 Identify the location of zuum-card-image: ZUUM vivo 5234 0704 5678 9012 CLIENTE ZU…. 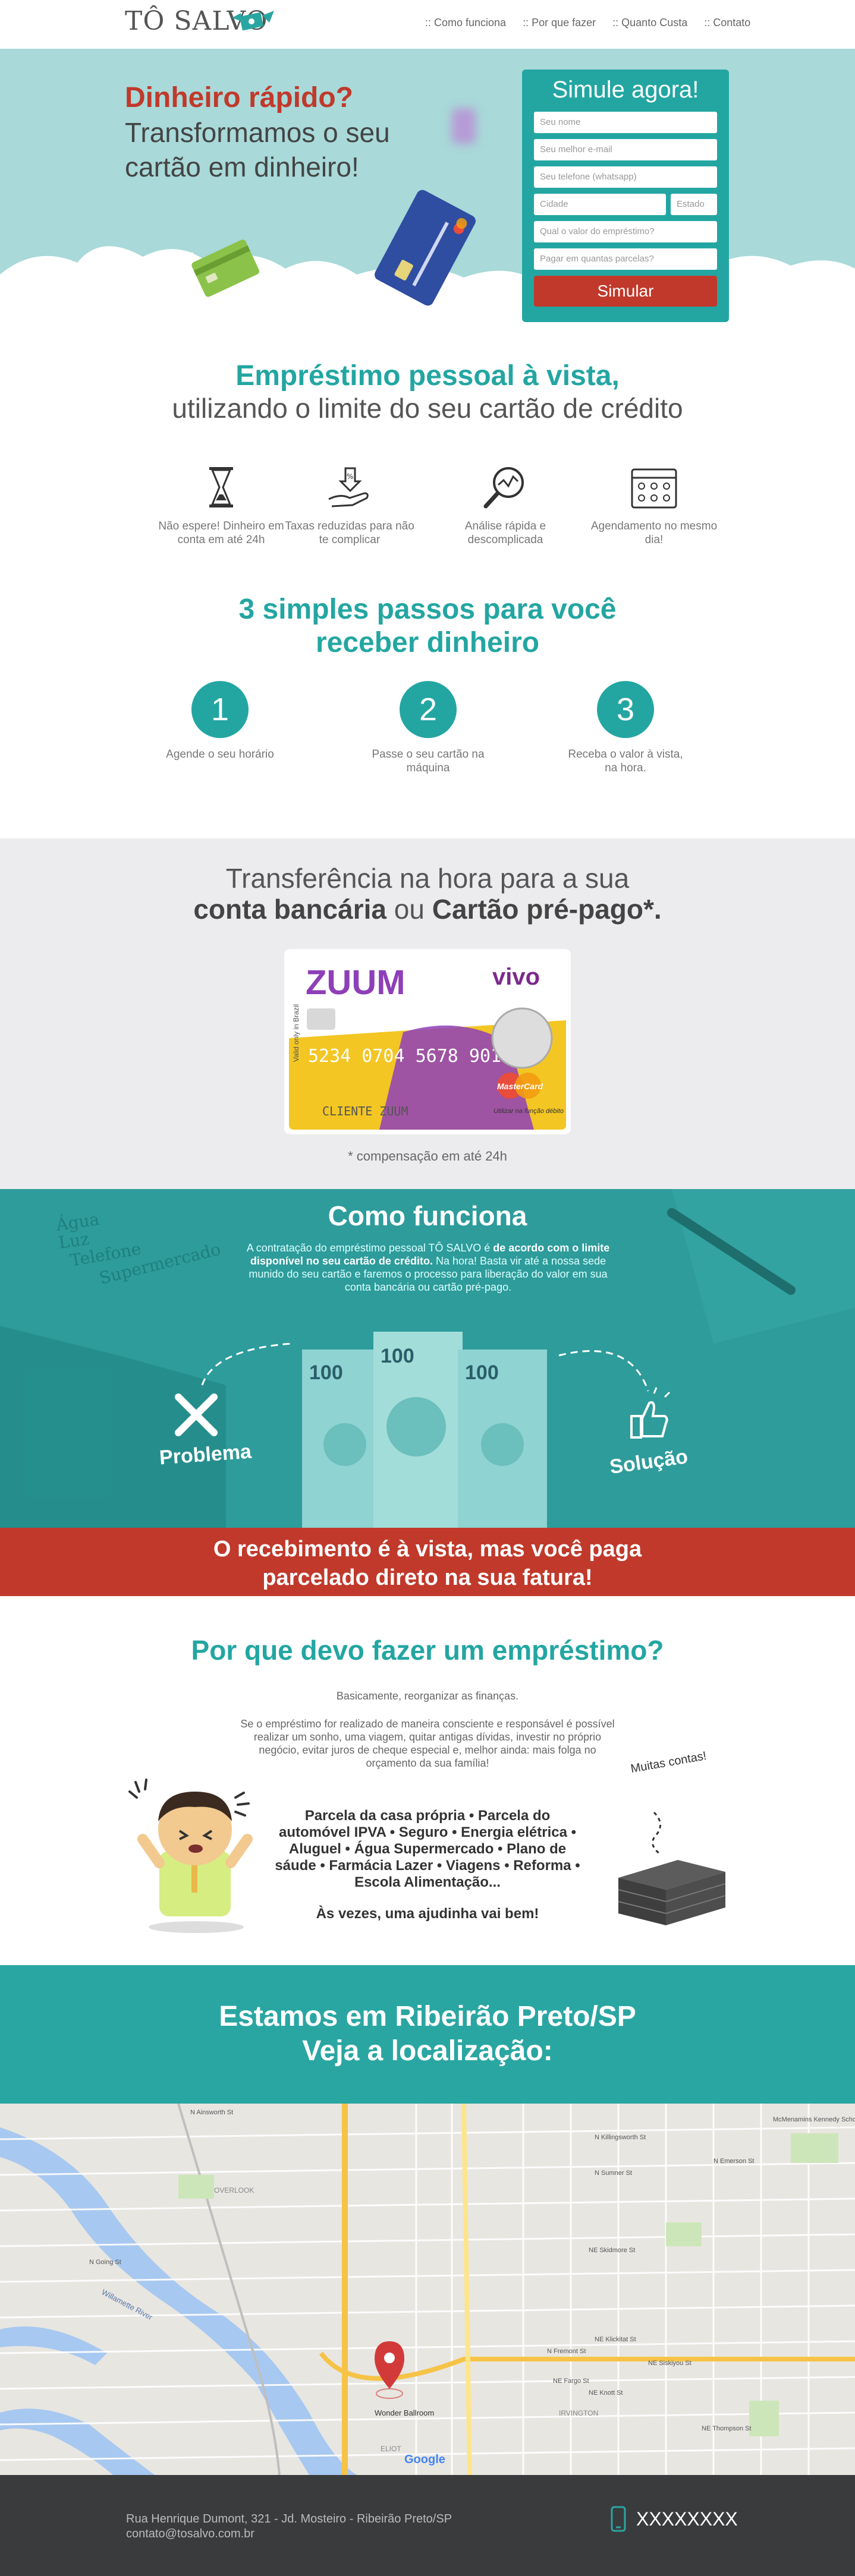
(427, 1041).